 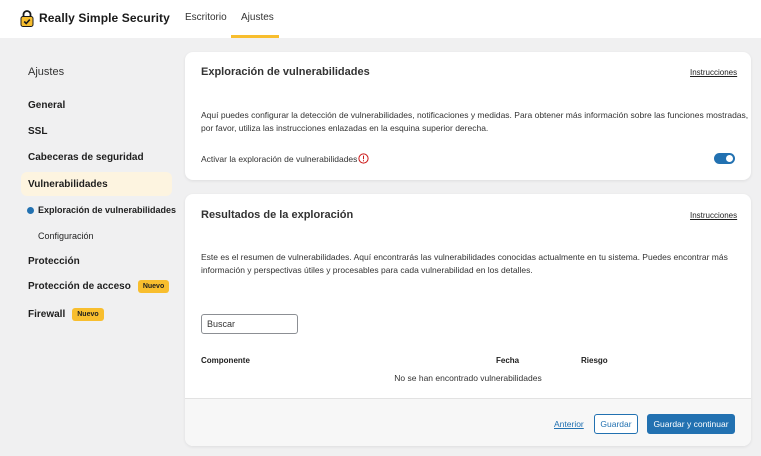 I want to click on column-header-date: Fecha, so click(x=507, y=360).